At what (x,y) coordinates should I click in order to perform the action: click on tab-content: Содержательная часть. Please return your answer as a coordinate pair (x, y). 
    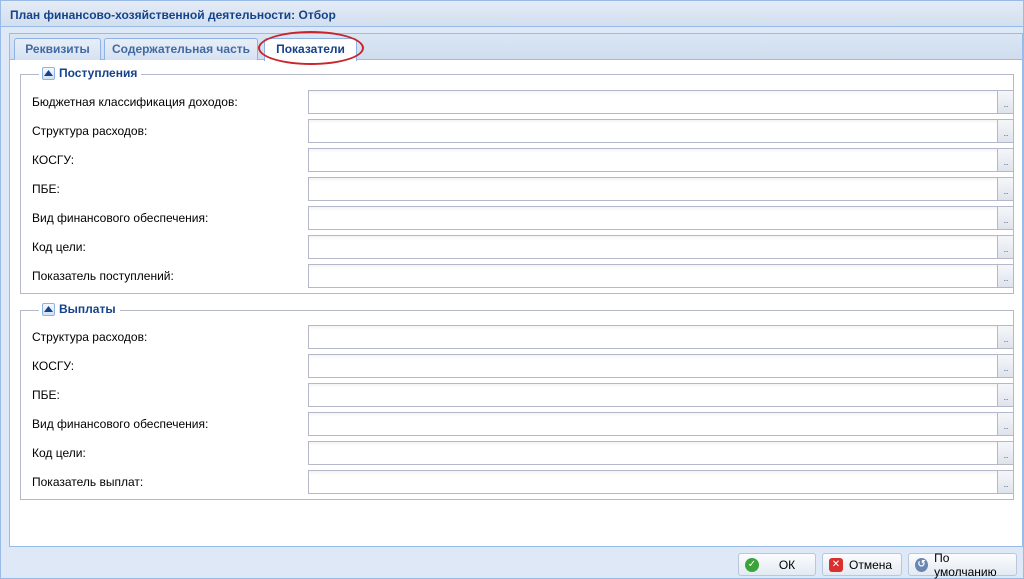
    Looking at the image, I should click on (181, 49).